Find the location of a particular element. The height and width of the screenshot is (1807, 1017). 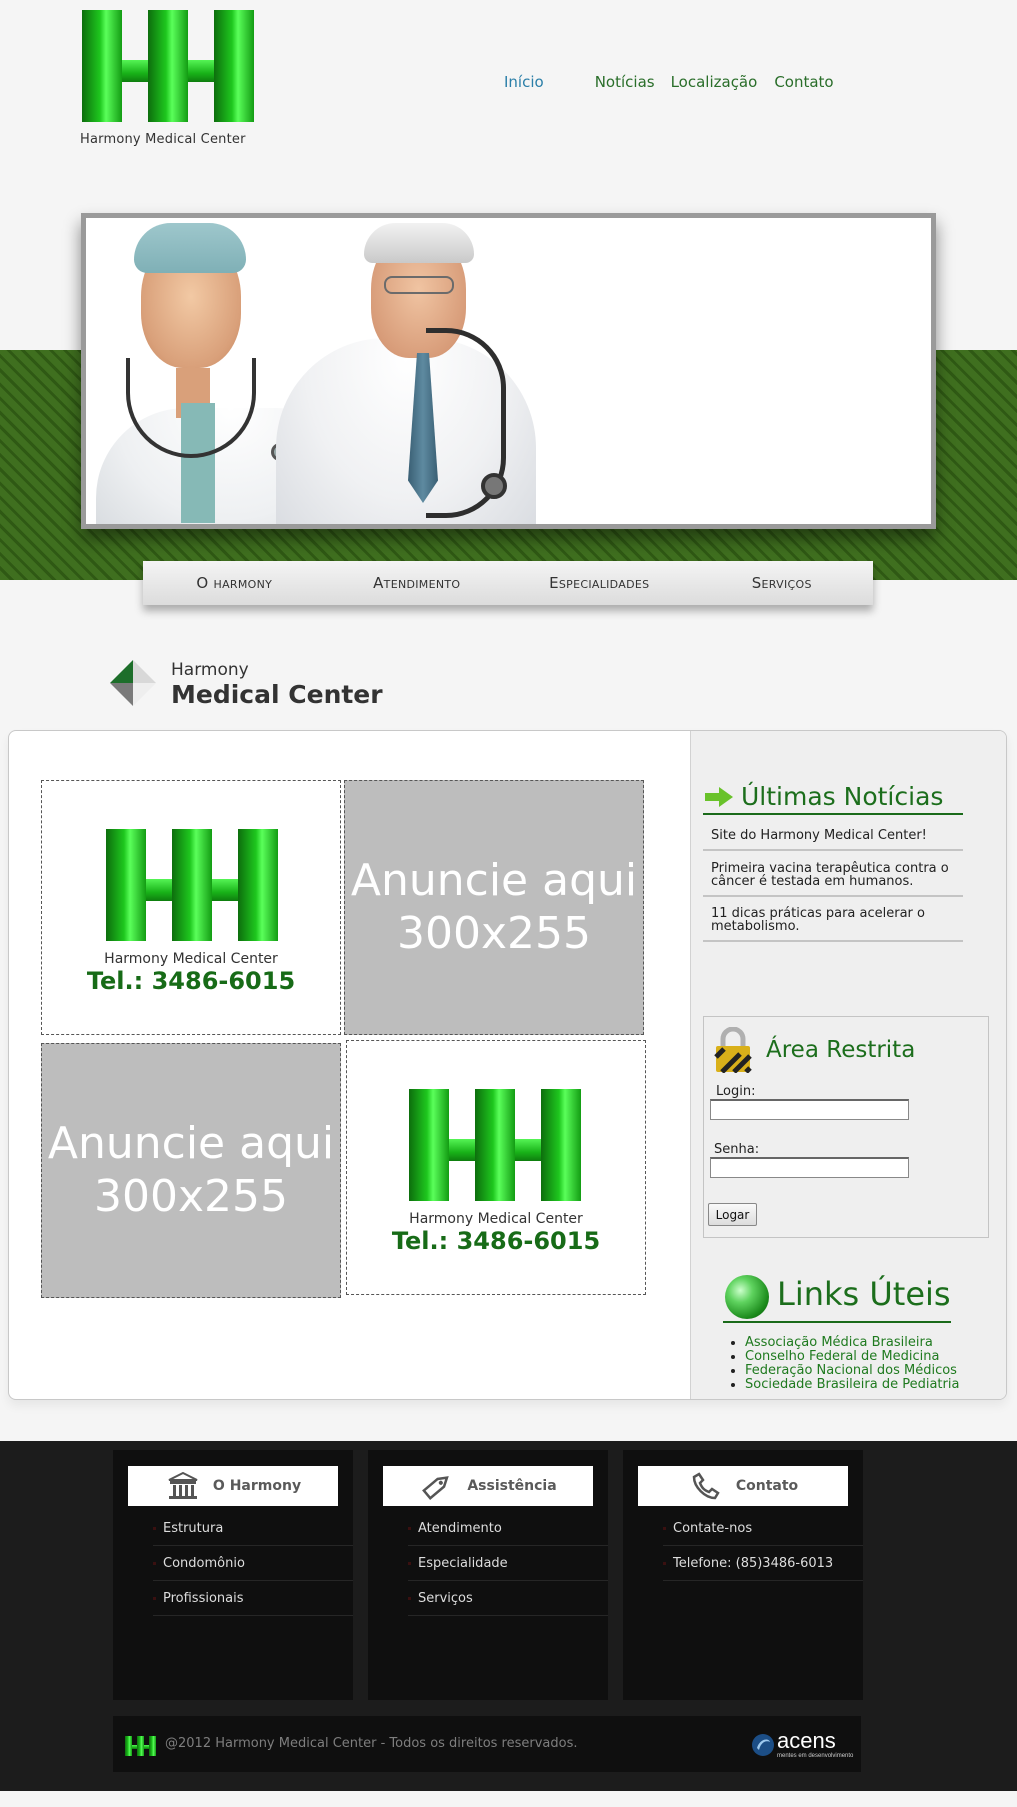

site-logo: Harmony Medical Center is located at coordinates (170, 80).